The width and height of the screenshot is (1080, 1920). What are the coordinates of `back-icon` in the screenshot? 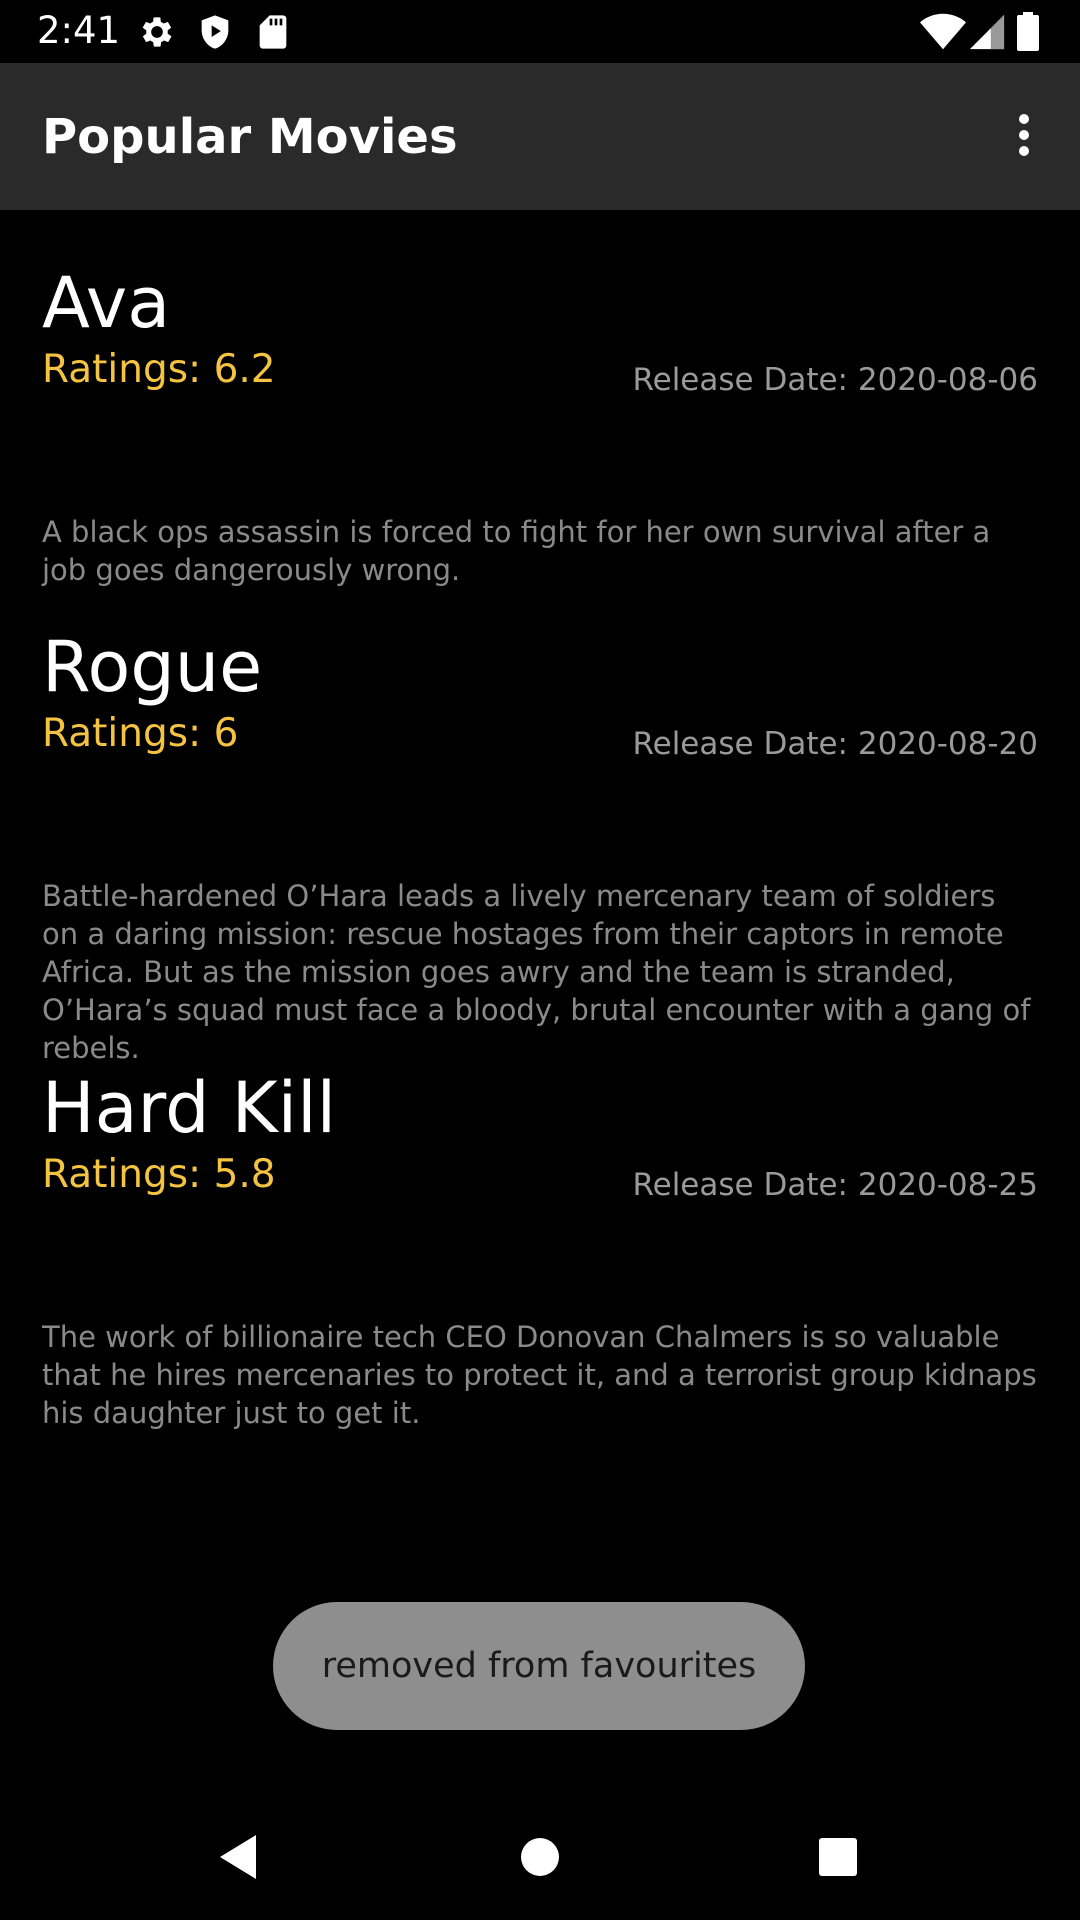 It's located at (238, 1859).